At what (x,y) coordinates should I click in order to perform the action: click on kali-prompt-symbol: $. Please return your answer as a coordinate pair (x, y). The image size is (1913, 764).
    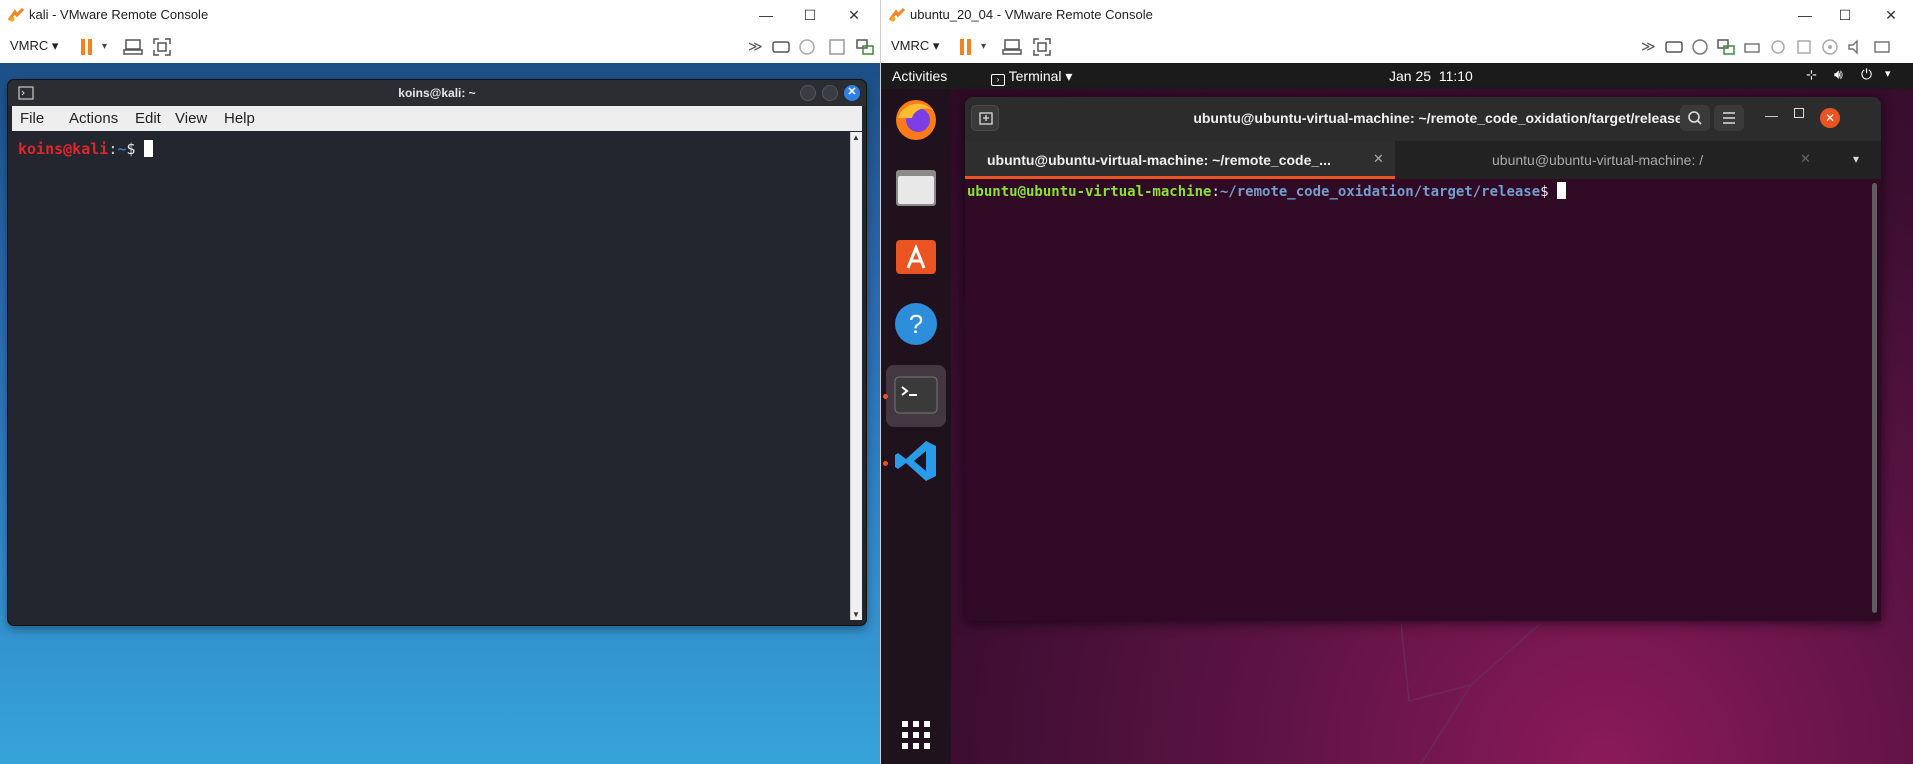
    Looking at the image, I should click on (131, 149).